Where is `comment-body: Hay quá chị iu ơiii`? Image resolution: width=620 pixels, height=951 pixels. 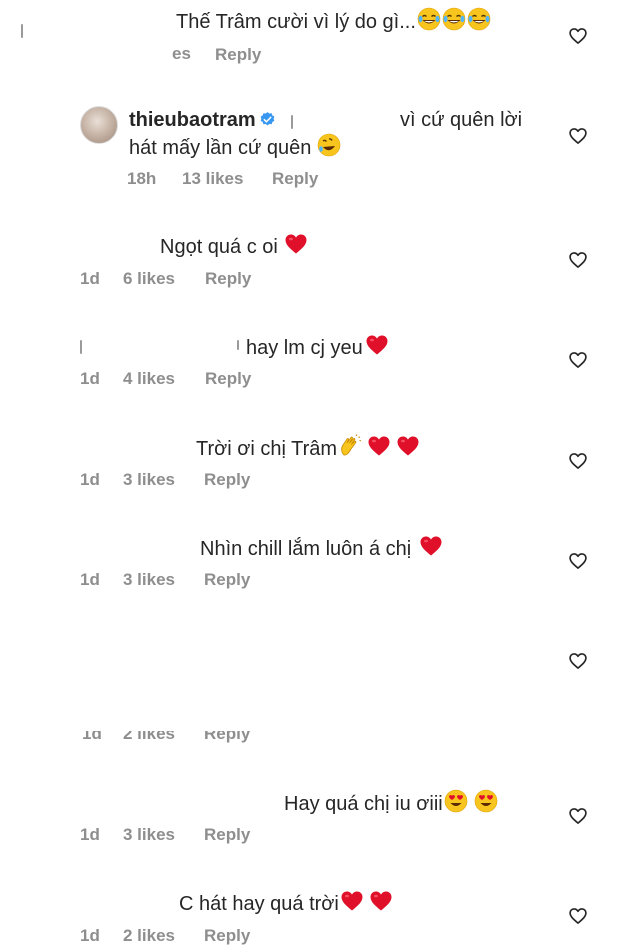 comment-body: Hay quá chị iu ơiii is located at coordinates (363, 804).